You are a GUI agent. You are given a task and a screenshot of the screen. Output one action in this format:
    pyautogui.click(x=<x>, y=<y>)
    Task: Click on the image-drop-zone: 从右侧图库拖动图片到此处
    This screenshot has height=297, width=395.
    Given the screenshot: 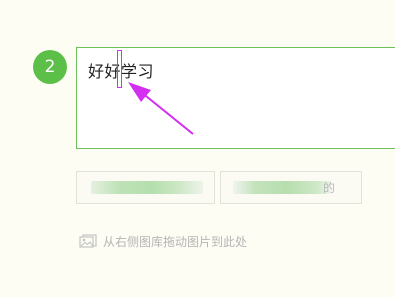 What is the action you would take?
    pyautogui.click(x=163, y=241)
    